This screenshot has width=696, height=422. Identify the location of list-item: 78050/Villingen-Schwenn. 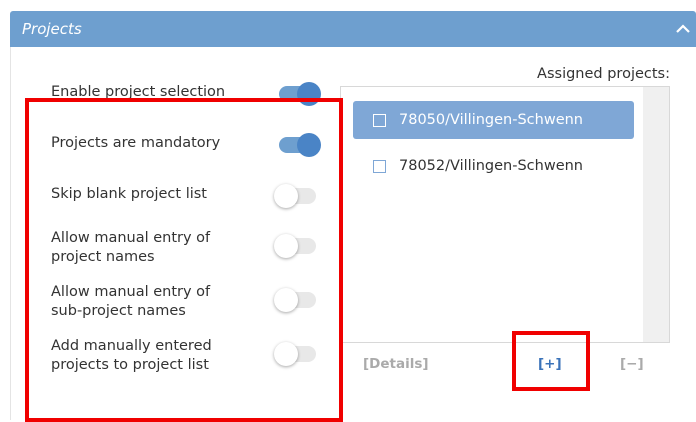
(493, 120).